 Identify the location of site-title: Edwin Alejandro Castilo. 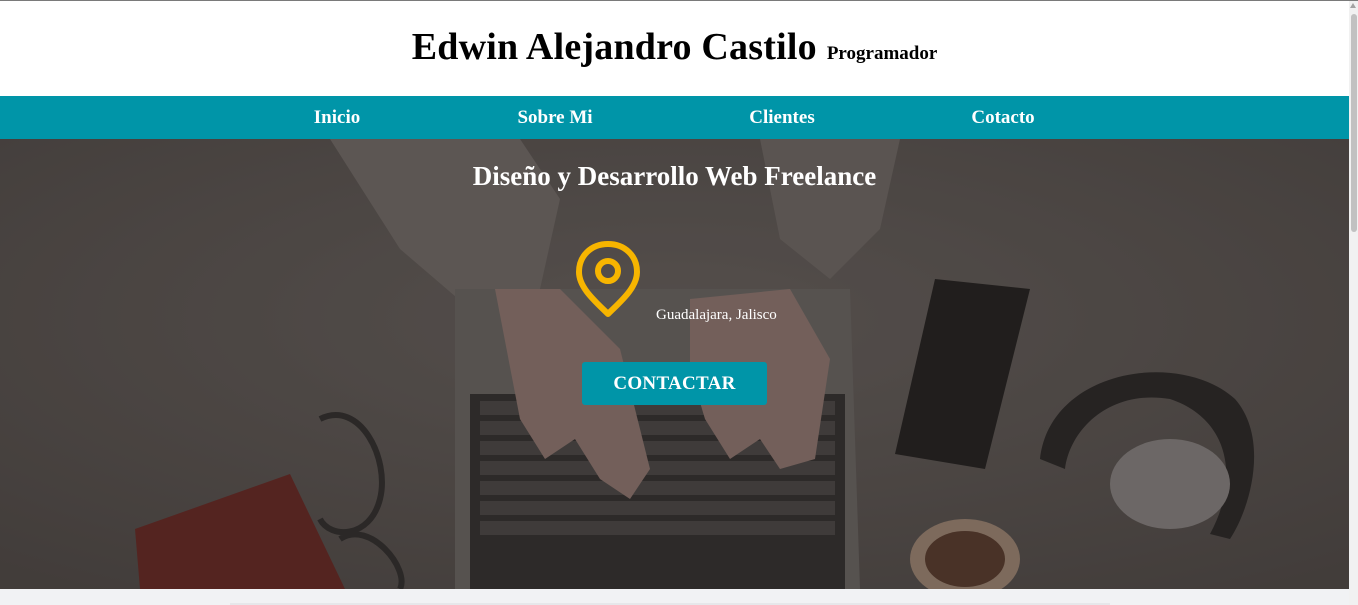
(614, 47).